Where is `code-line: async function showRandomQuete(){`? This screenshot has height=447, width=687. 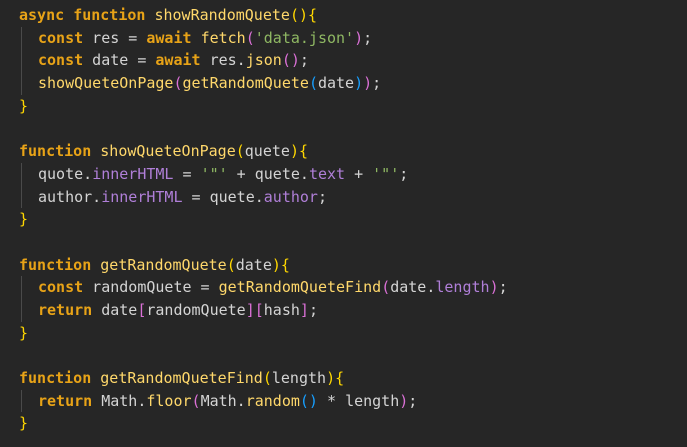
code-line: async function showRandomQuete(){ is located at coordinates (349, 15).